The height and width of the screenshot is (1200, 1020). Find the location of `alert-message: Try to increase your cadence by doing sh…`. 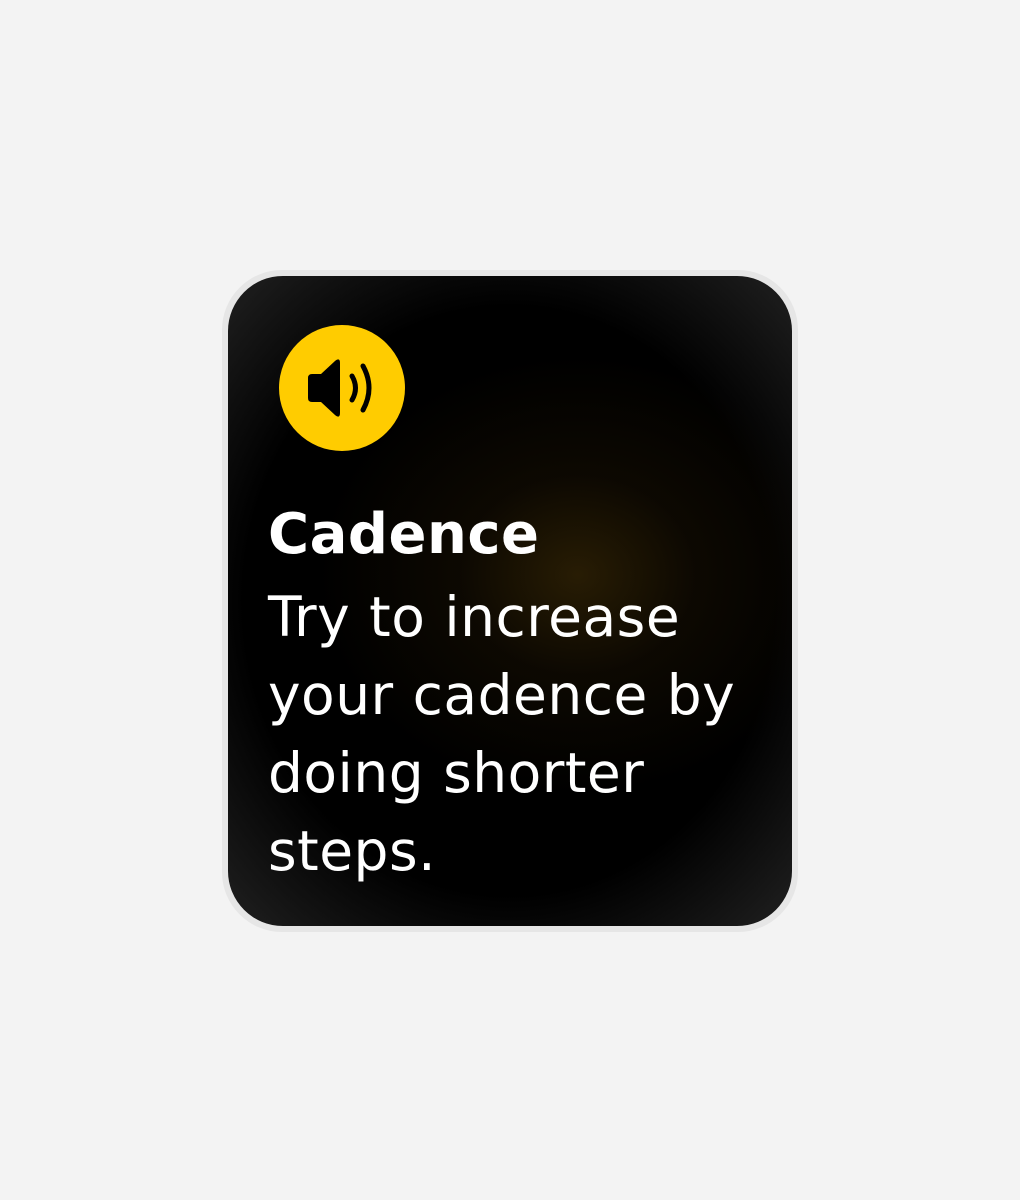

alert-message: Try to increase your cadence by doing sh… is located at coordinates (502, 734).